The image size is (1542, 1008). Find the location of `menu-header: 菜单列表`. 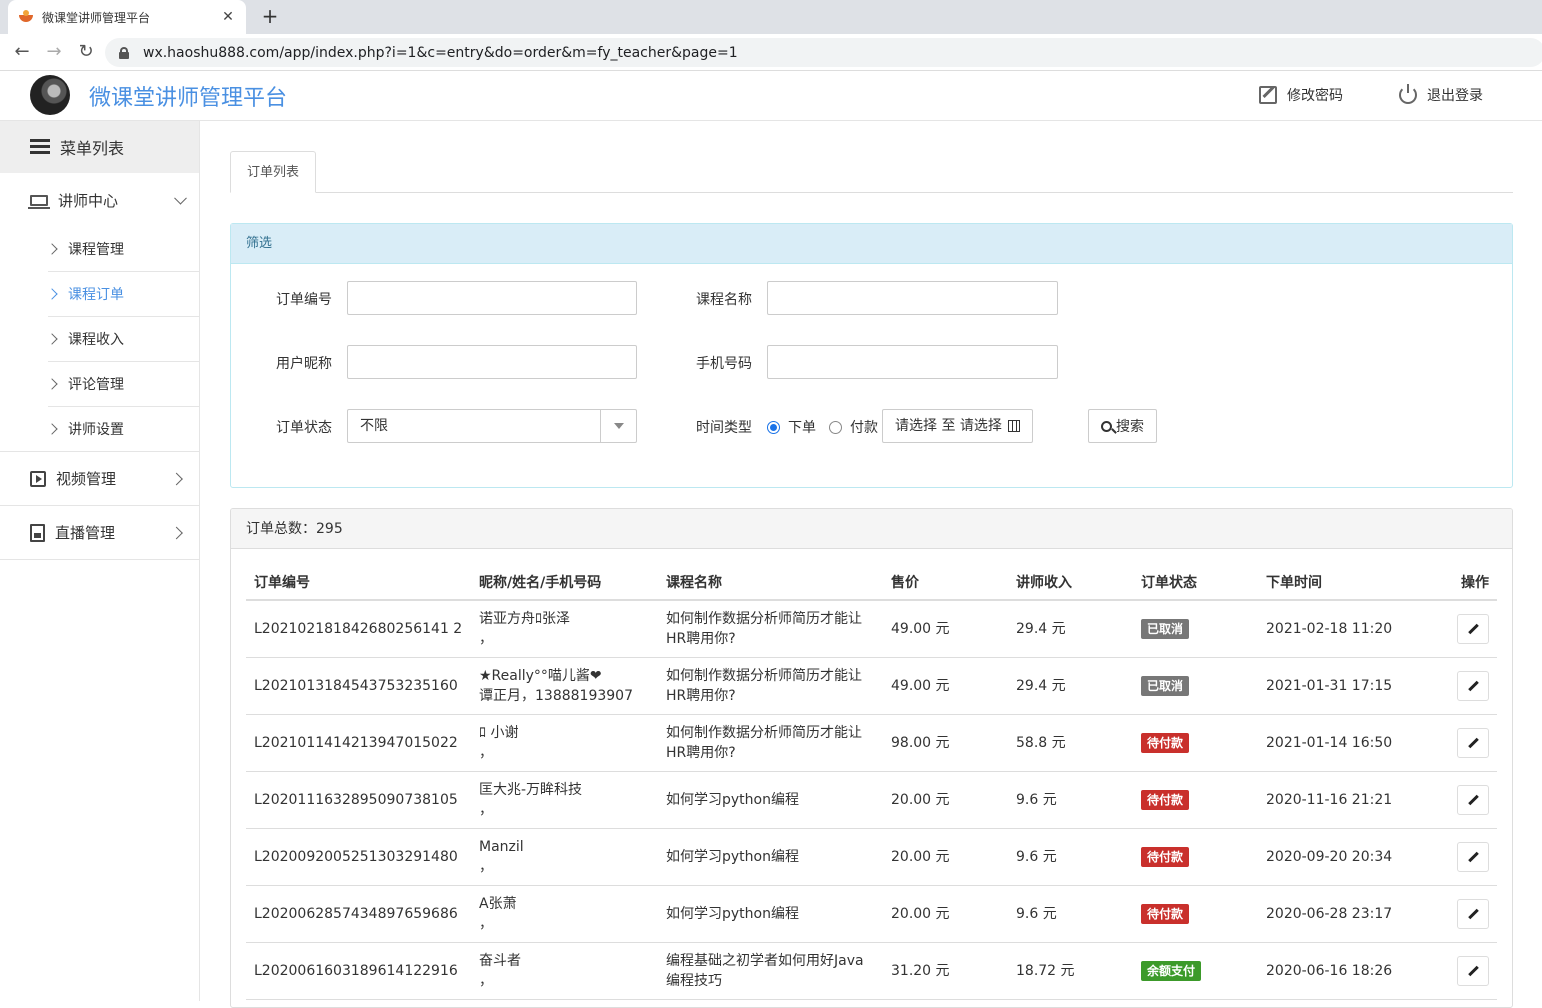

menu-header: 菜单列表 is located at coordinates (99, 147).